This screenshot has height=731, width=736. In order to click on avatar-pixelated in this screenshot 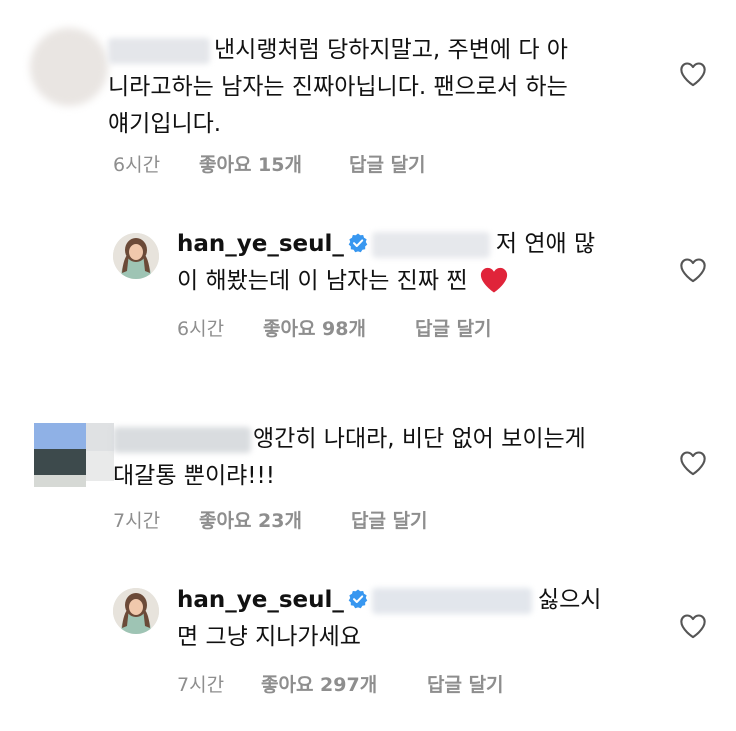, I will do `click(60, 455)`.